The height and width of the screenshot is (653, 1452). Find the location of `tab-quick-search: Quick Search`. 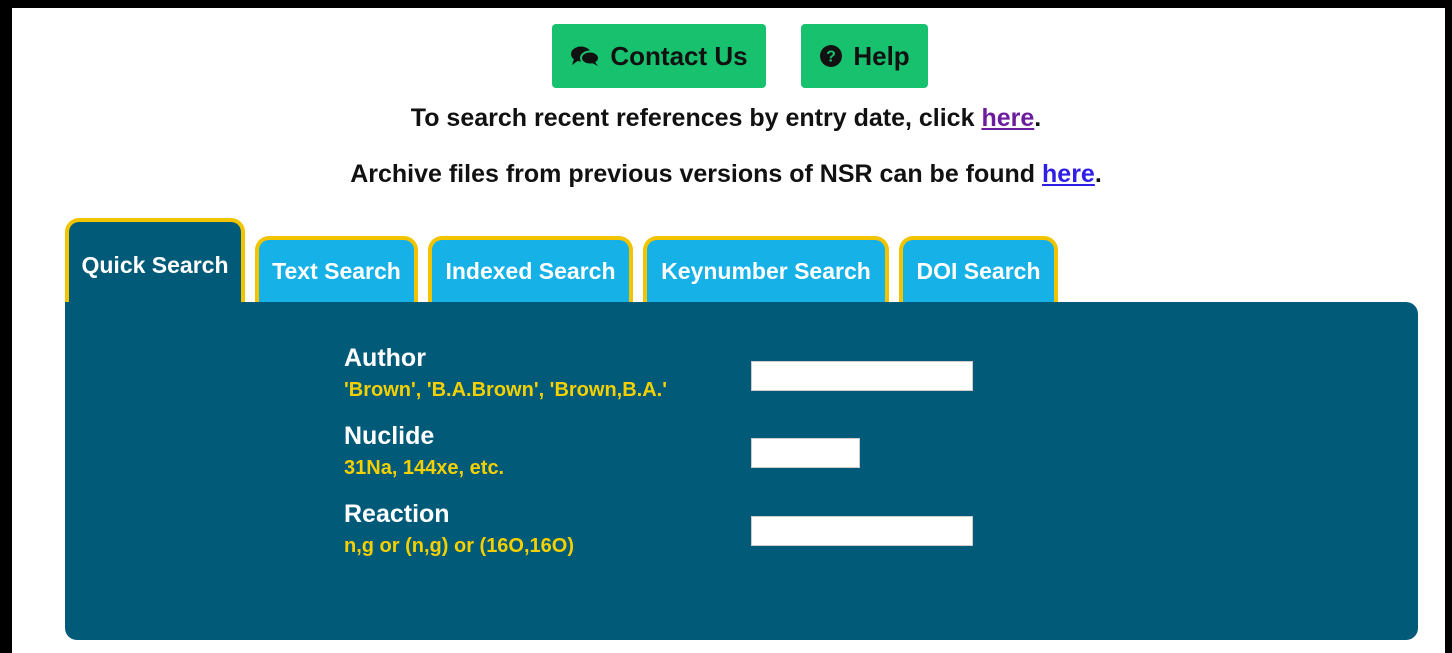

tab-quick-search: Quick Search is located at coordinates (155, 260).